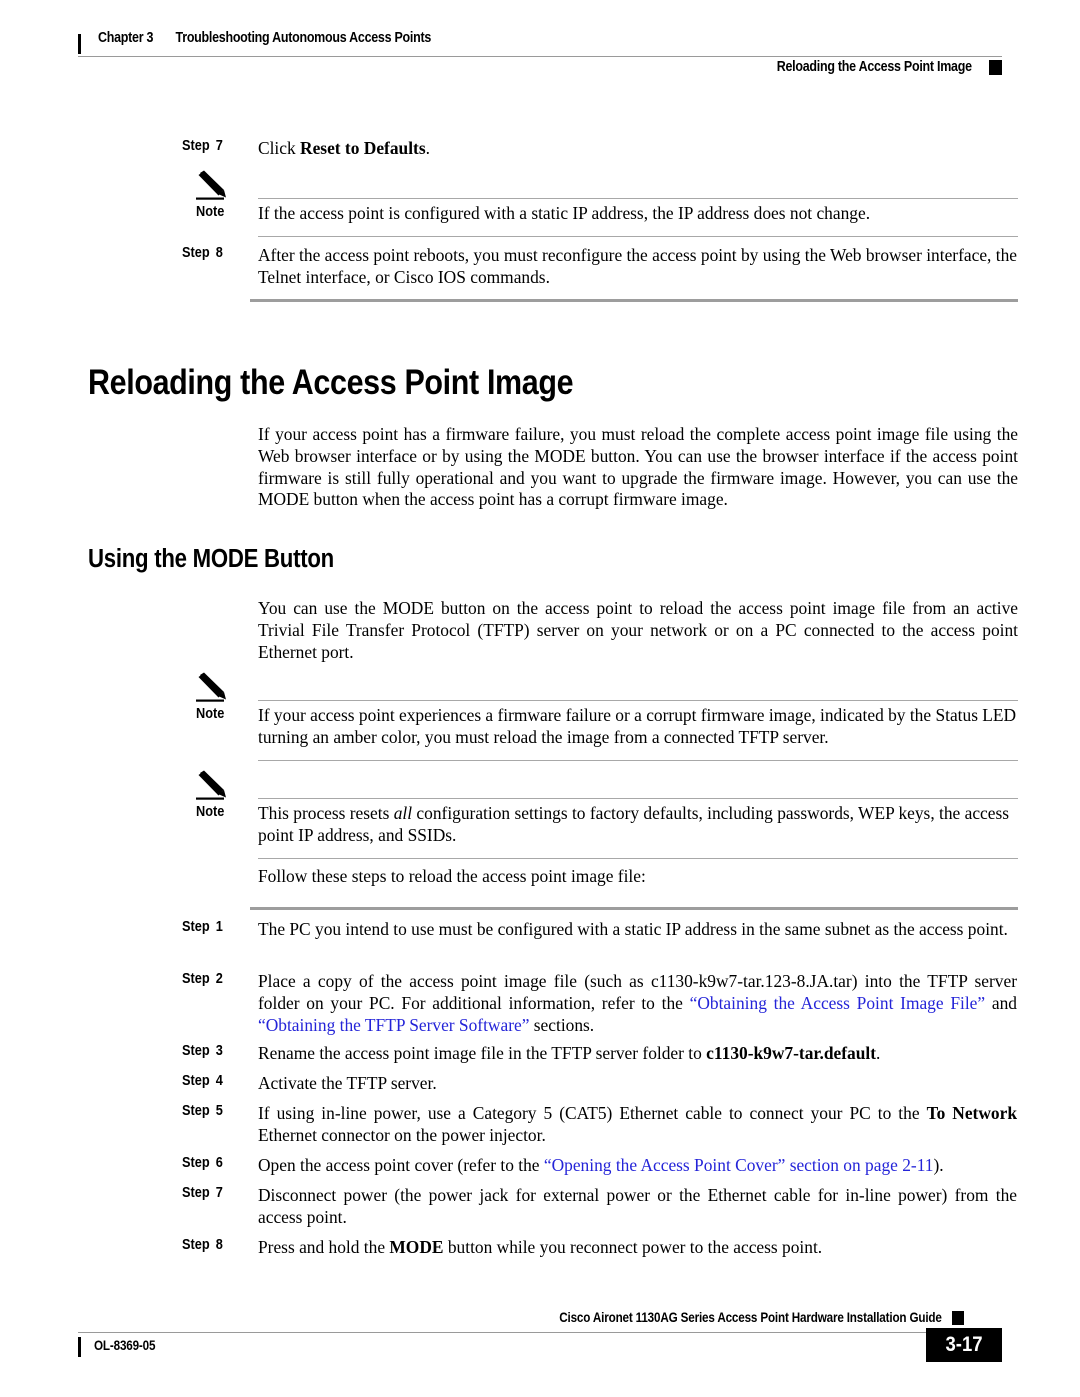 The height and width of the screenshot is (1397, 1080). What do you see at coordinates (874, 67) in the screenshot?
I see `header-section-title: Reloading the Access Point Image` at bounding box center [874, 67].